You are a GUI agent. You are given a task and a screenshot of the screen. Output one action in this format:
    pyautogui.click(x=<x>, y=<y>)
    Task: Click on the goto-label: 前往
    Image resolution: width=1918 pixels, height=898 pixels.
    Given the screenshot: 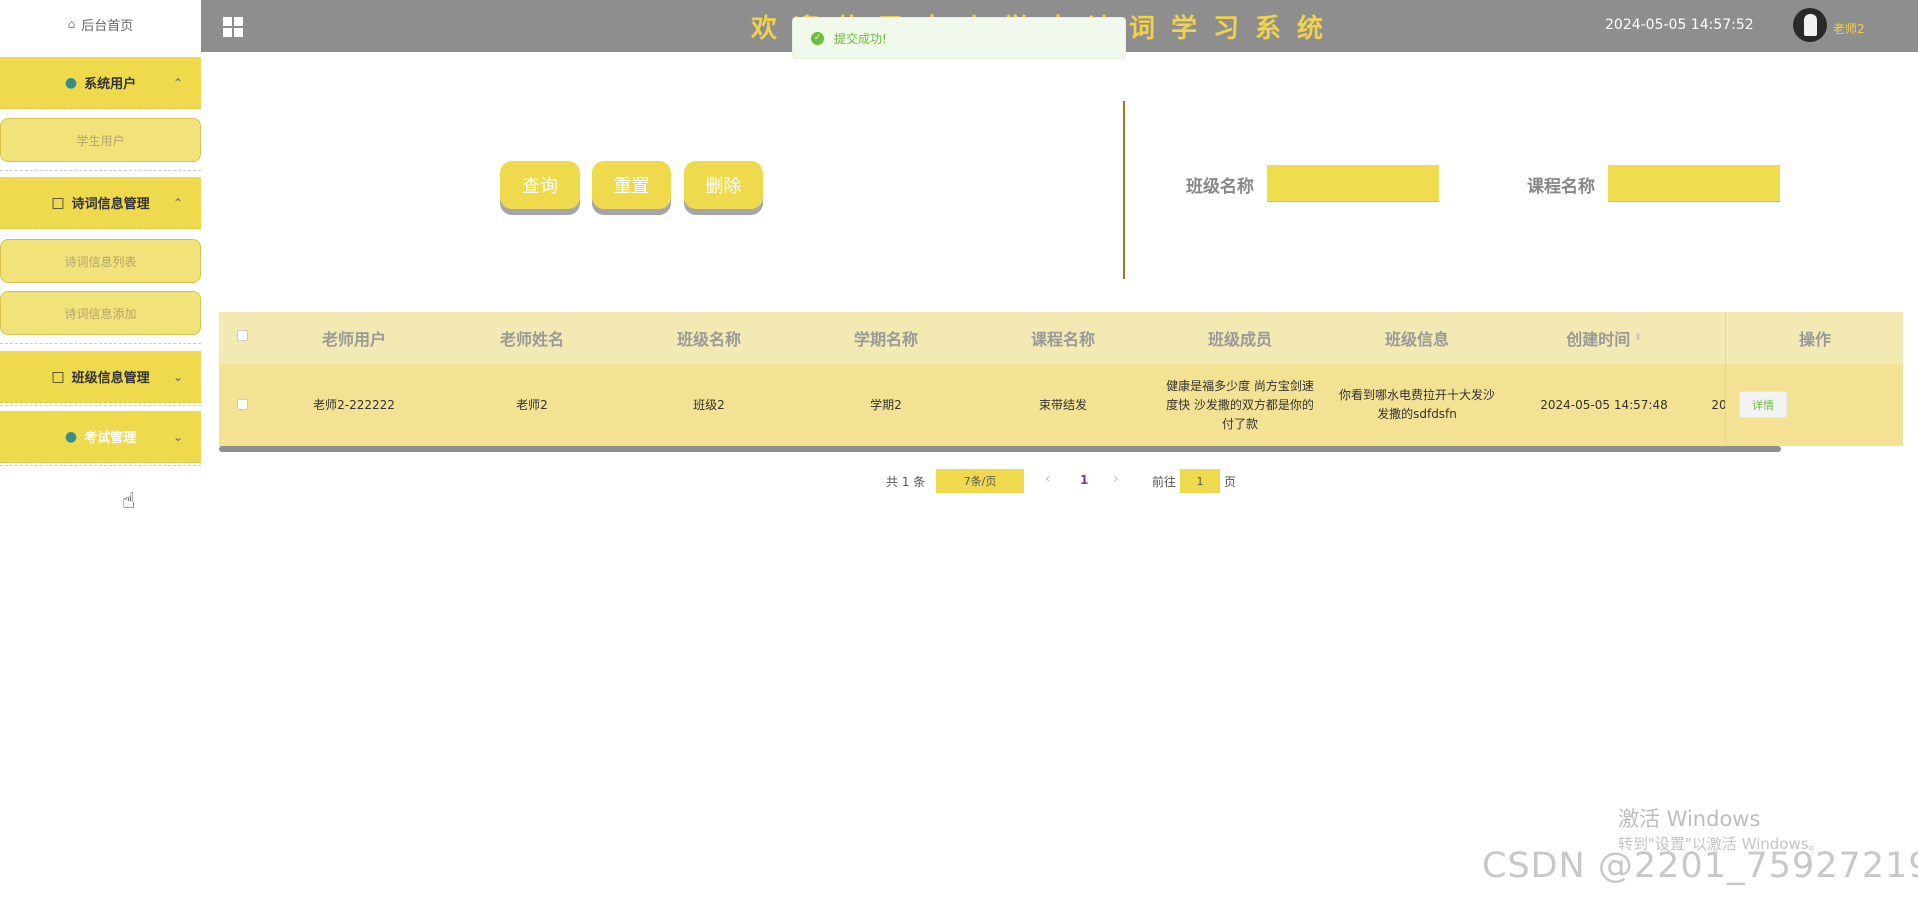 What is the action you would take?
    pyautogui.click(x=1164, y=482)
    